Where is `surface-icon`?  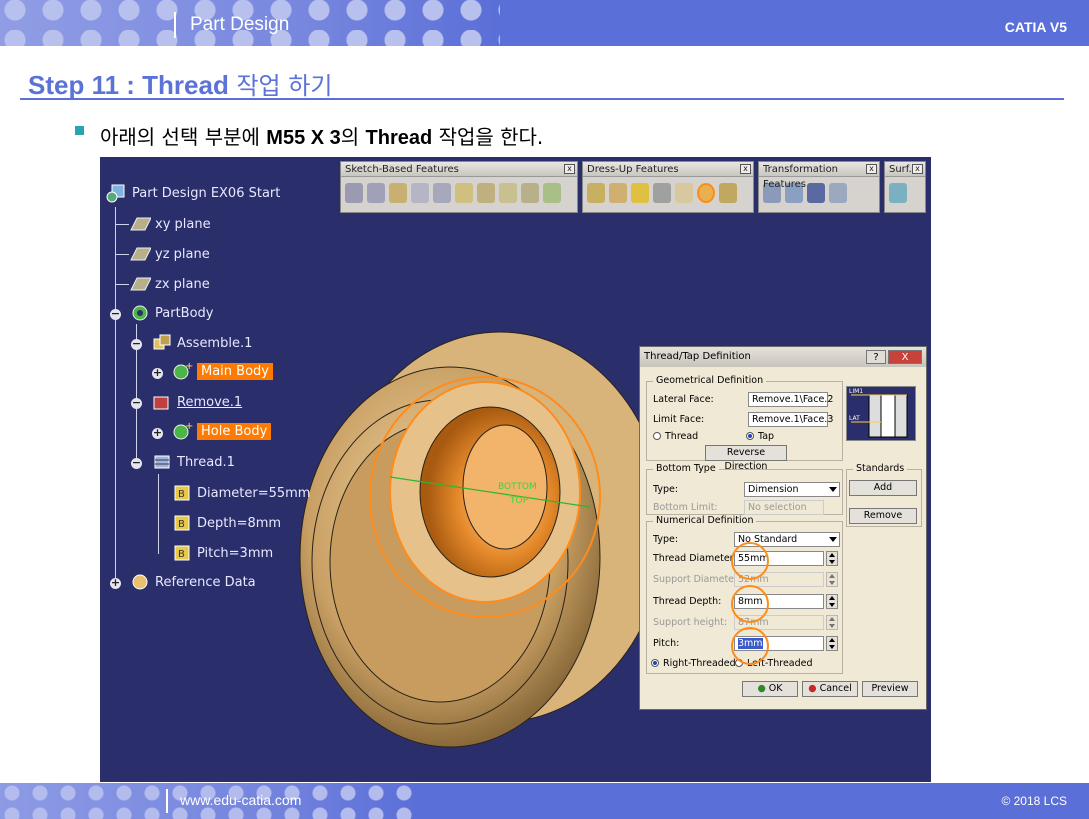 surface-icon is located at coordinates (898, 193).